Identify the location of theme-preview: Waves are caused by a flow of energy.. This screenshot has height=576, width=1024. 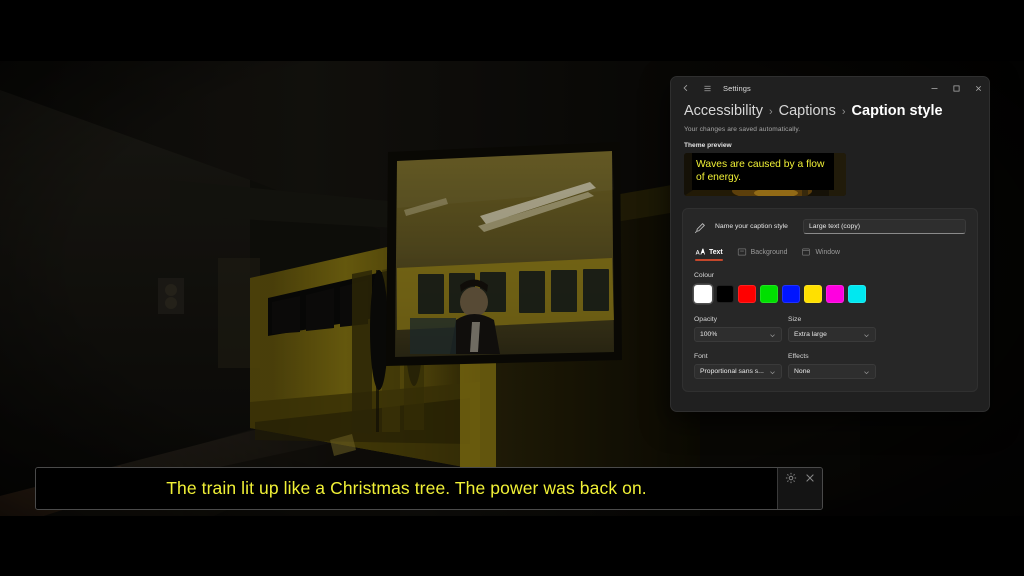
(765, 174).